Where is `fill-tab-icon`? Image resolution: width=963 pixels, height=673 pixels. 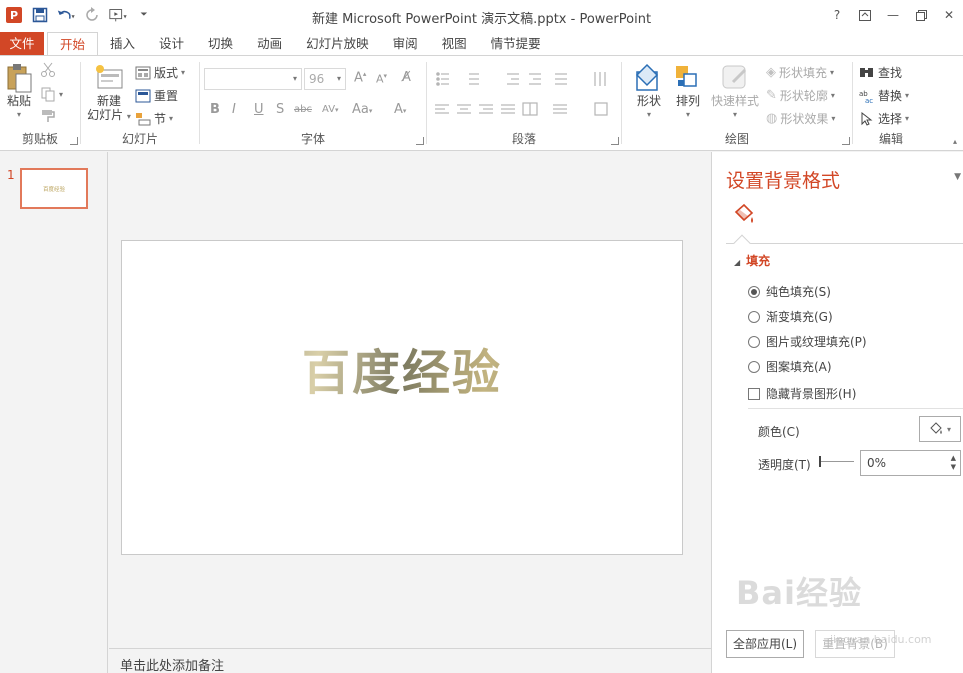
fill-tab-icon is located at coordinates (743, 215).